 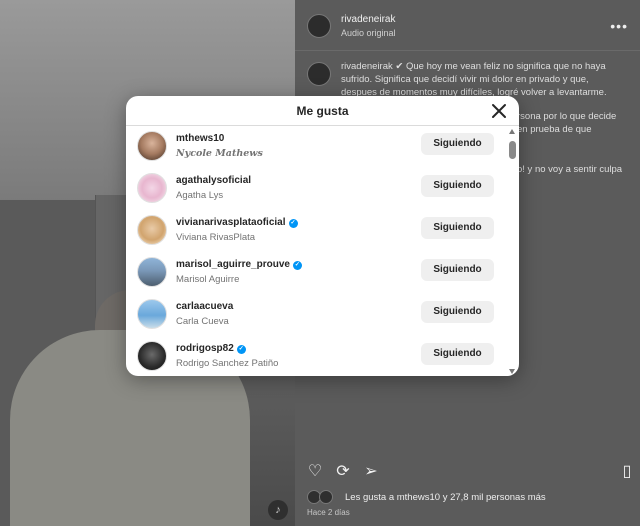 I want to click on list-scrollbar, so click(x=512, y=251).